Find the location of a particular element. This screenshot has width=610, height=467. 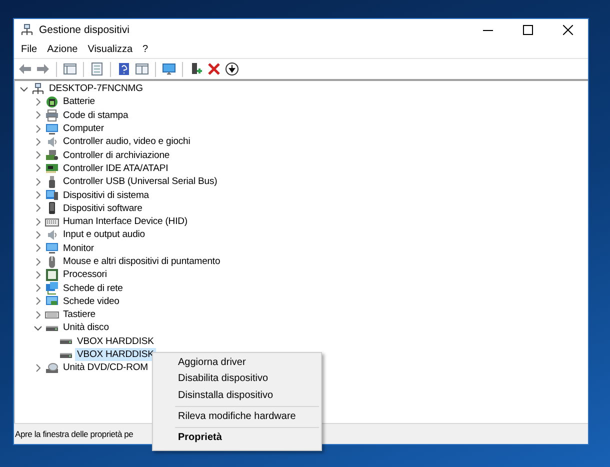

menu-item: Azione is located at coordinates (62, 49).